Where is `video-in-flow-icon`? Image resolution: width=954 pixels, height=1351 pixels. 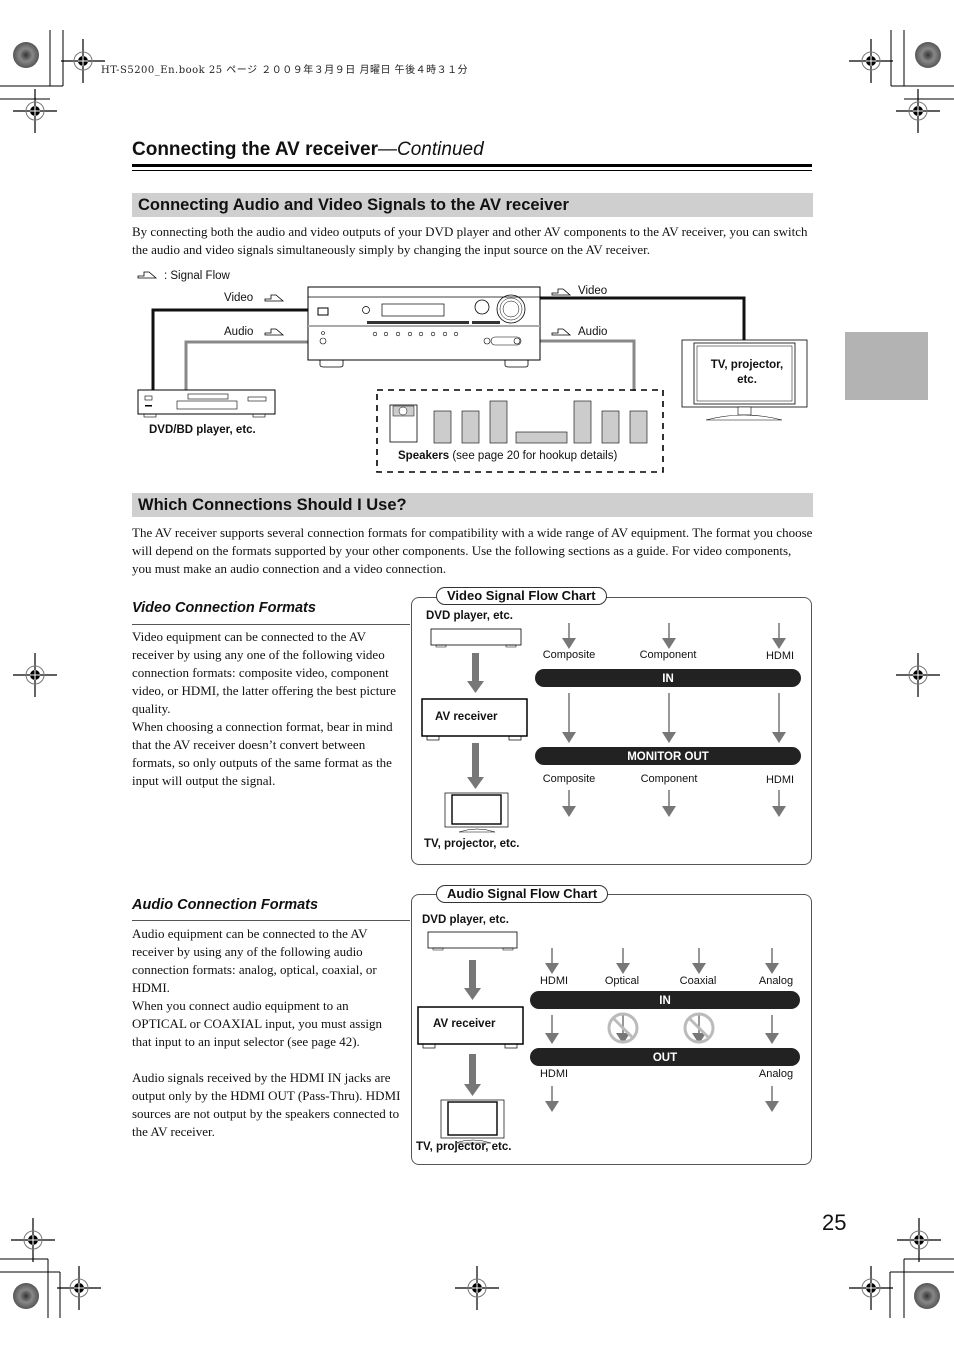 video-in-flow-icon is located at coordinates (274, 298).